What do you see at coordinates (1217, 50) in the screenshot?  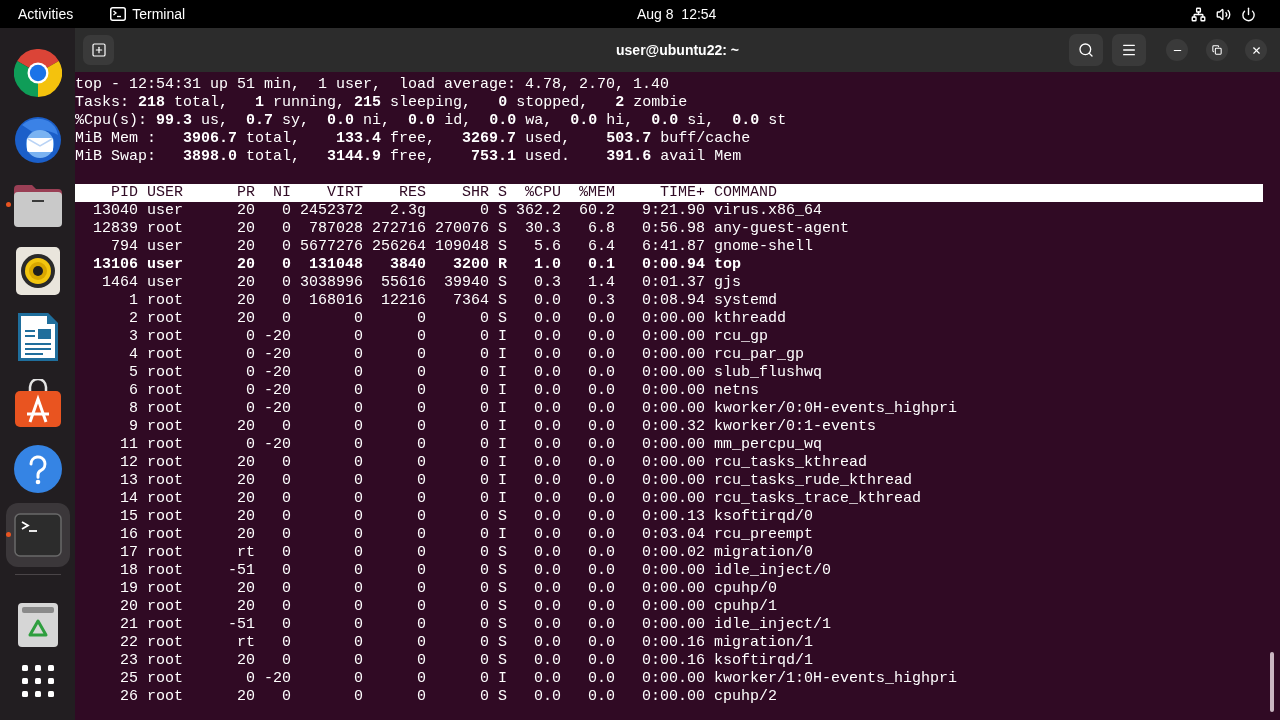 I see `restore-button` at bounding box center [1217, 50].